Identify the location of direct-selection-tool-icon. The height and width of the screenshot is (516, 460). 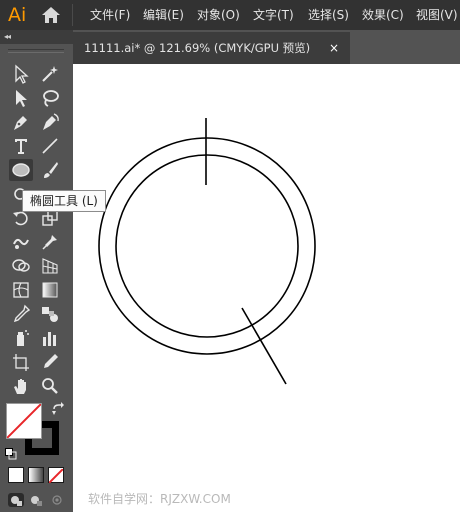
(21, 98).